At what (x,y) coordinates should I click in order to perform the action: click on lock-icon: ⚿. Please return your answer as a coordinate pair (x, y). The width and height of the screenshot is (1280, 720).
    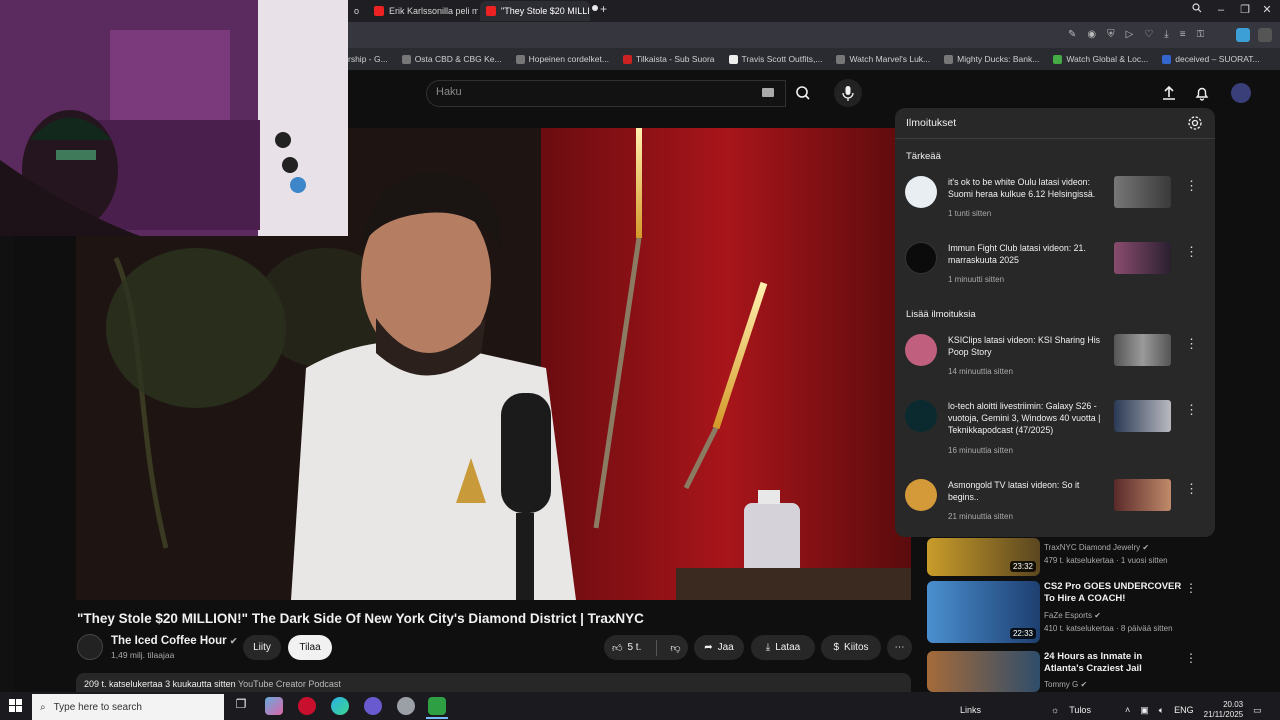
    Looking at the image, I should click on (1201, 35).